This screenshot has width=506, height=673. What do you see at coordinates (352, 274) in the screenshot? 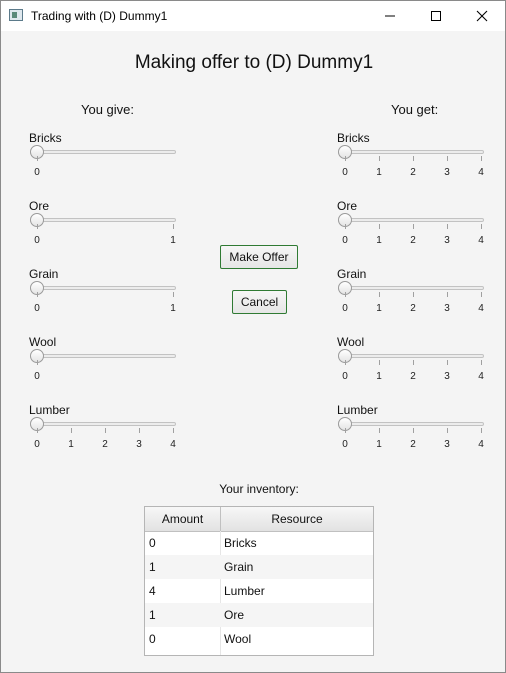
I see `get-slider-label: Grain` at bounding box center [352, 274].